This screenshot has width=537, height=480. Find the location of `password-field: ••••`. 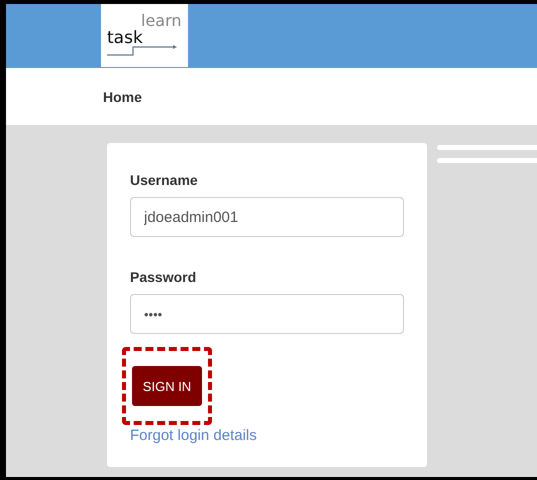

password-field: •••• is located at coordinates (267, 314).